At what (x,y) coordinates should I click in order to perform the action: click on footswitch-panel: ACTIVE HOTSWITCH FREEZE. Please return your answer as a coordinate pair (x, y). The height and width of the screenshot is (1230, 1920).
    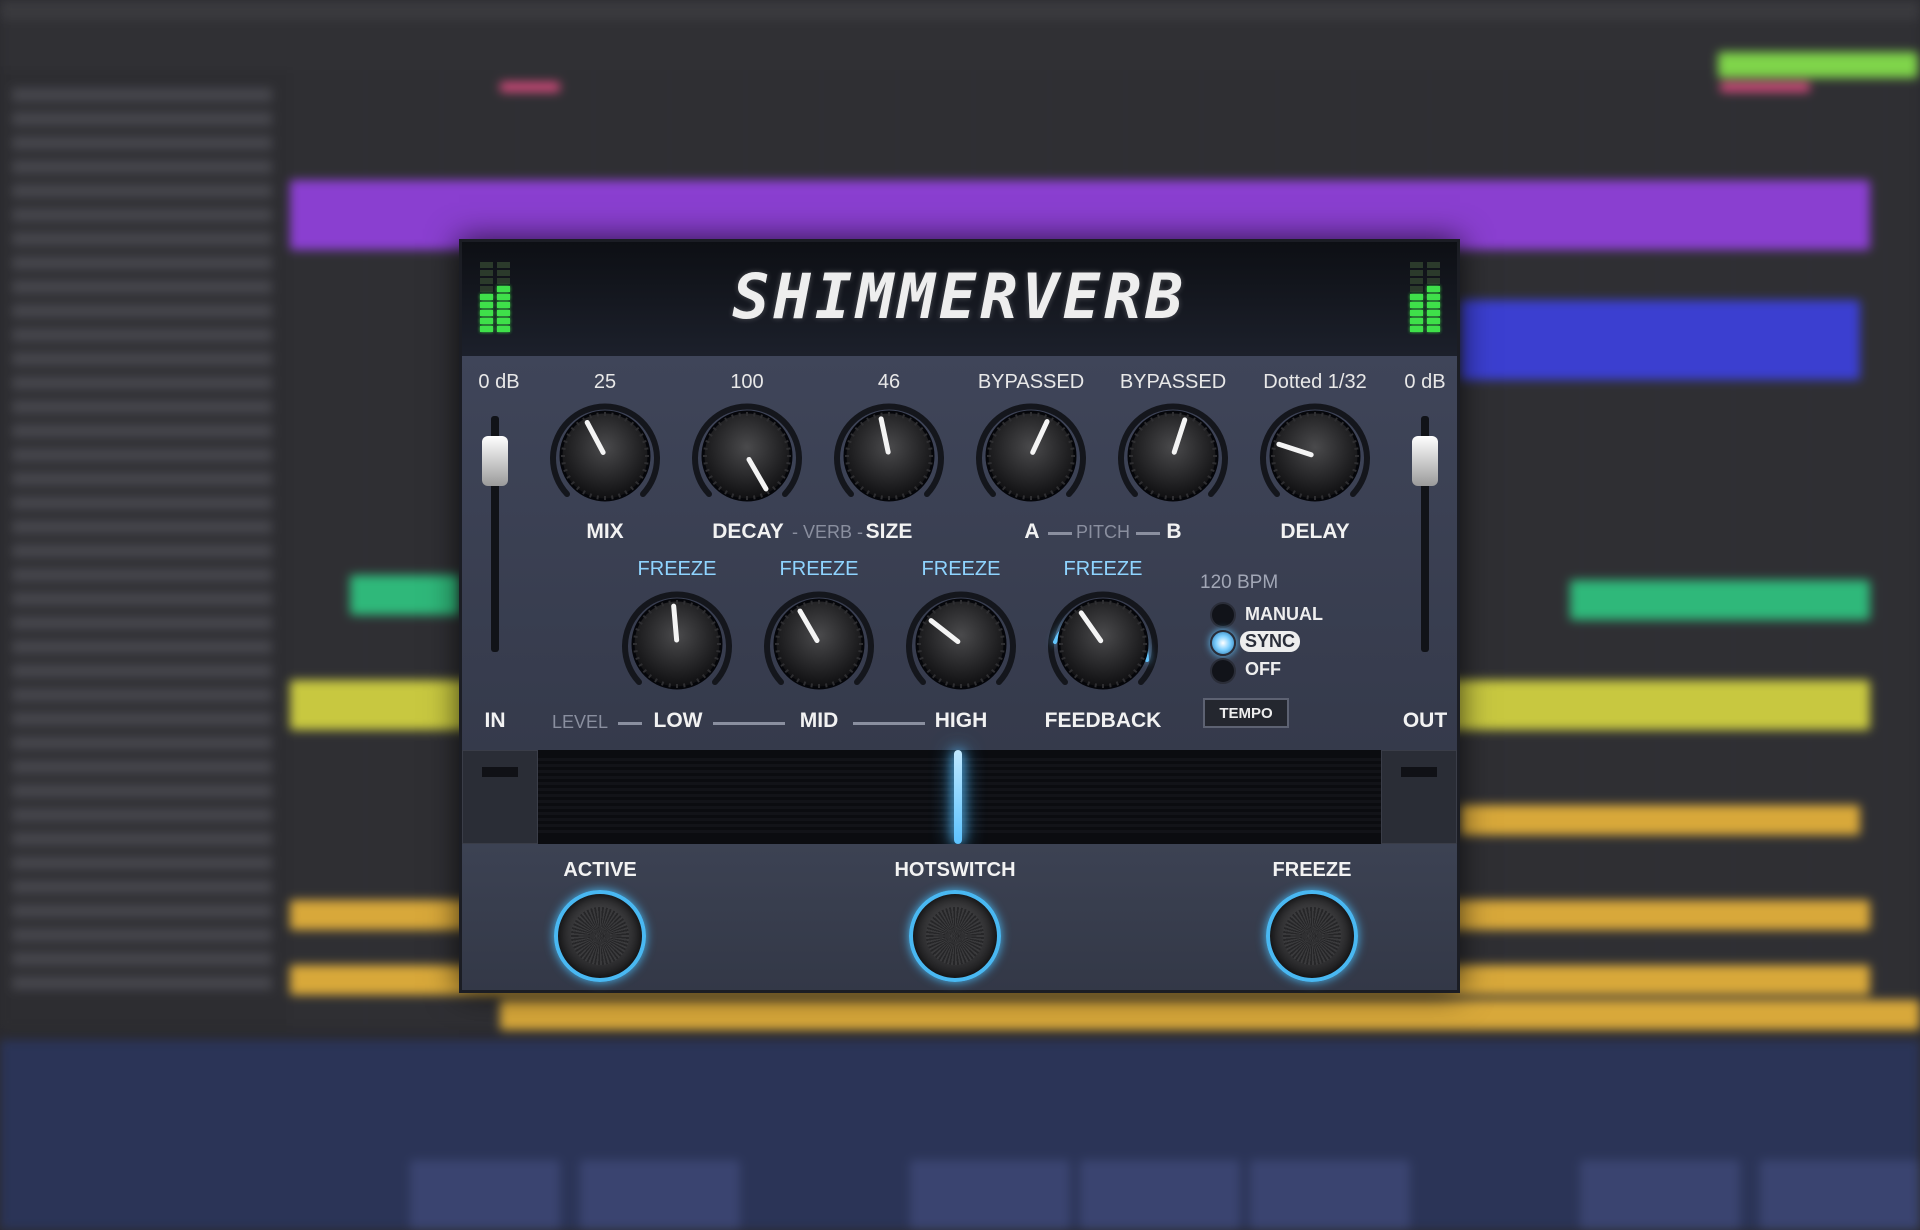
    Looking at the image, I should click on (959, 917).